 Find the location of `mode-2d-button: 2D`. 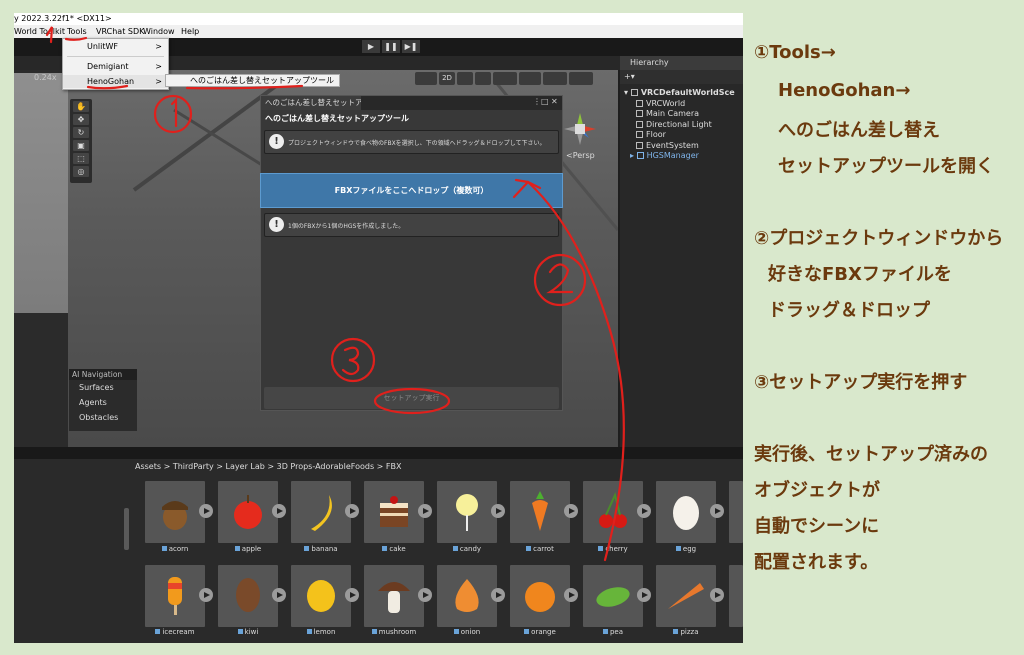

mode-2d-button: 2D is located at coordinates (447, 78).